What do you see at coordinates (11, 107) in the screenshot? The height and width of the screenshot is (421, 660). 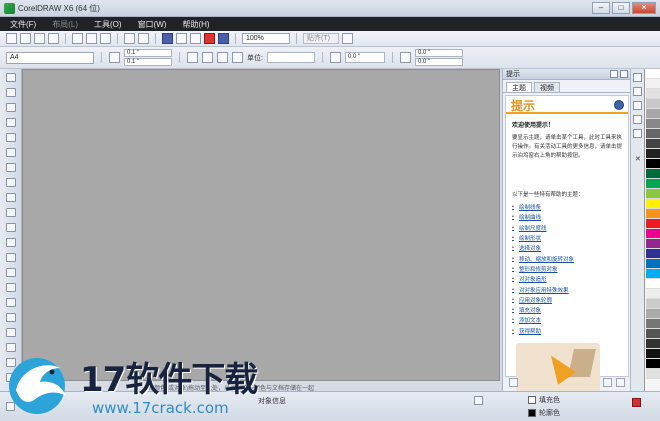 I see `crop-tool-icon` at bounding box center [11, 107].